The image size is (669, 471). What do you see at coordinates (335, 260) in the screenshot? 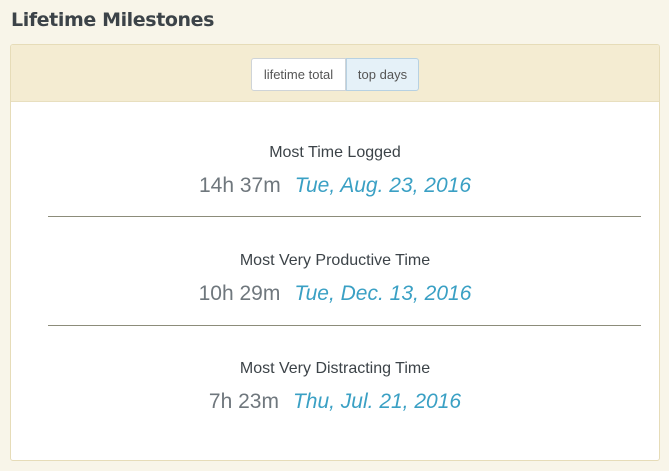
I see `milestone-title: Most Very Productive Time` at bounding box center [335, 260].